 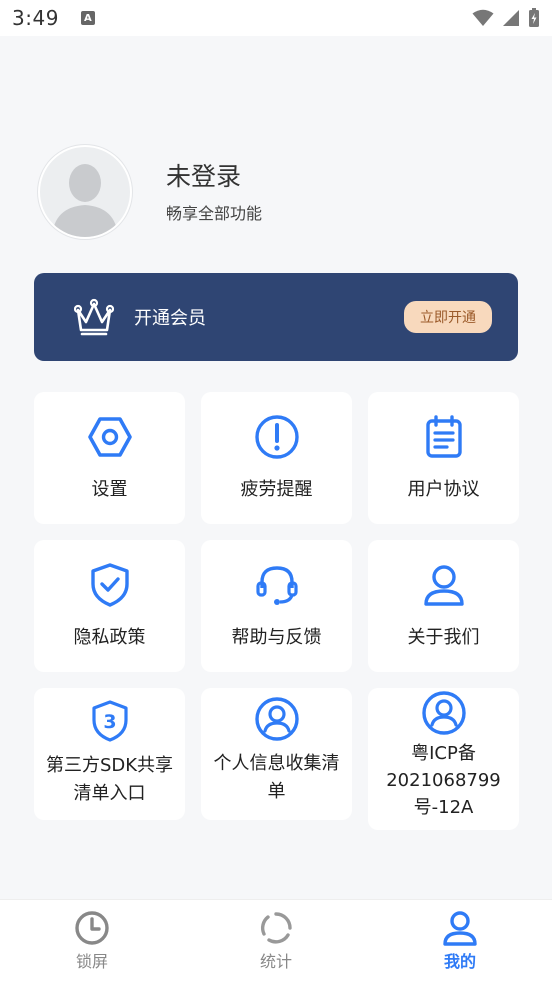 I want to click on menu-item-label: 疲劳提醒, so click(x=276, y=489).